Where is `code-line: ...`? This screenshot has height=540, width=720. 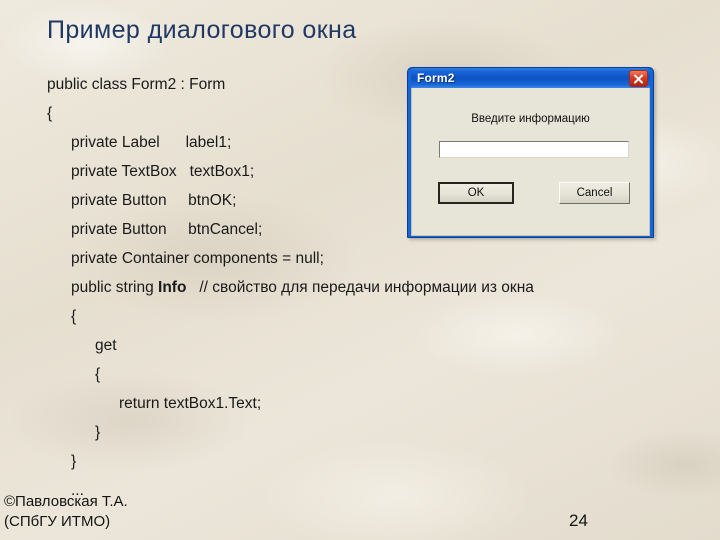
code-line: ... is located at coordinates (77, 490).